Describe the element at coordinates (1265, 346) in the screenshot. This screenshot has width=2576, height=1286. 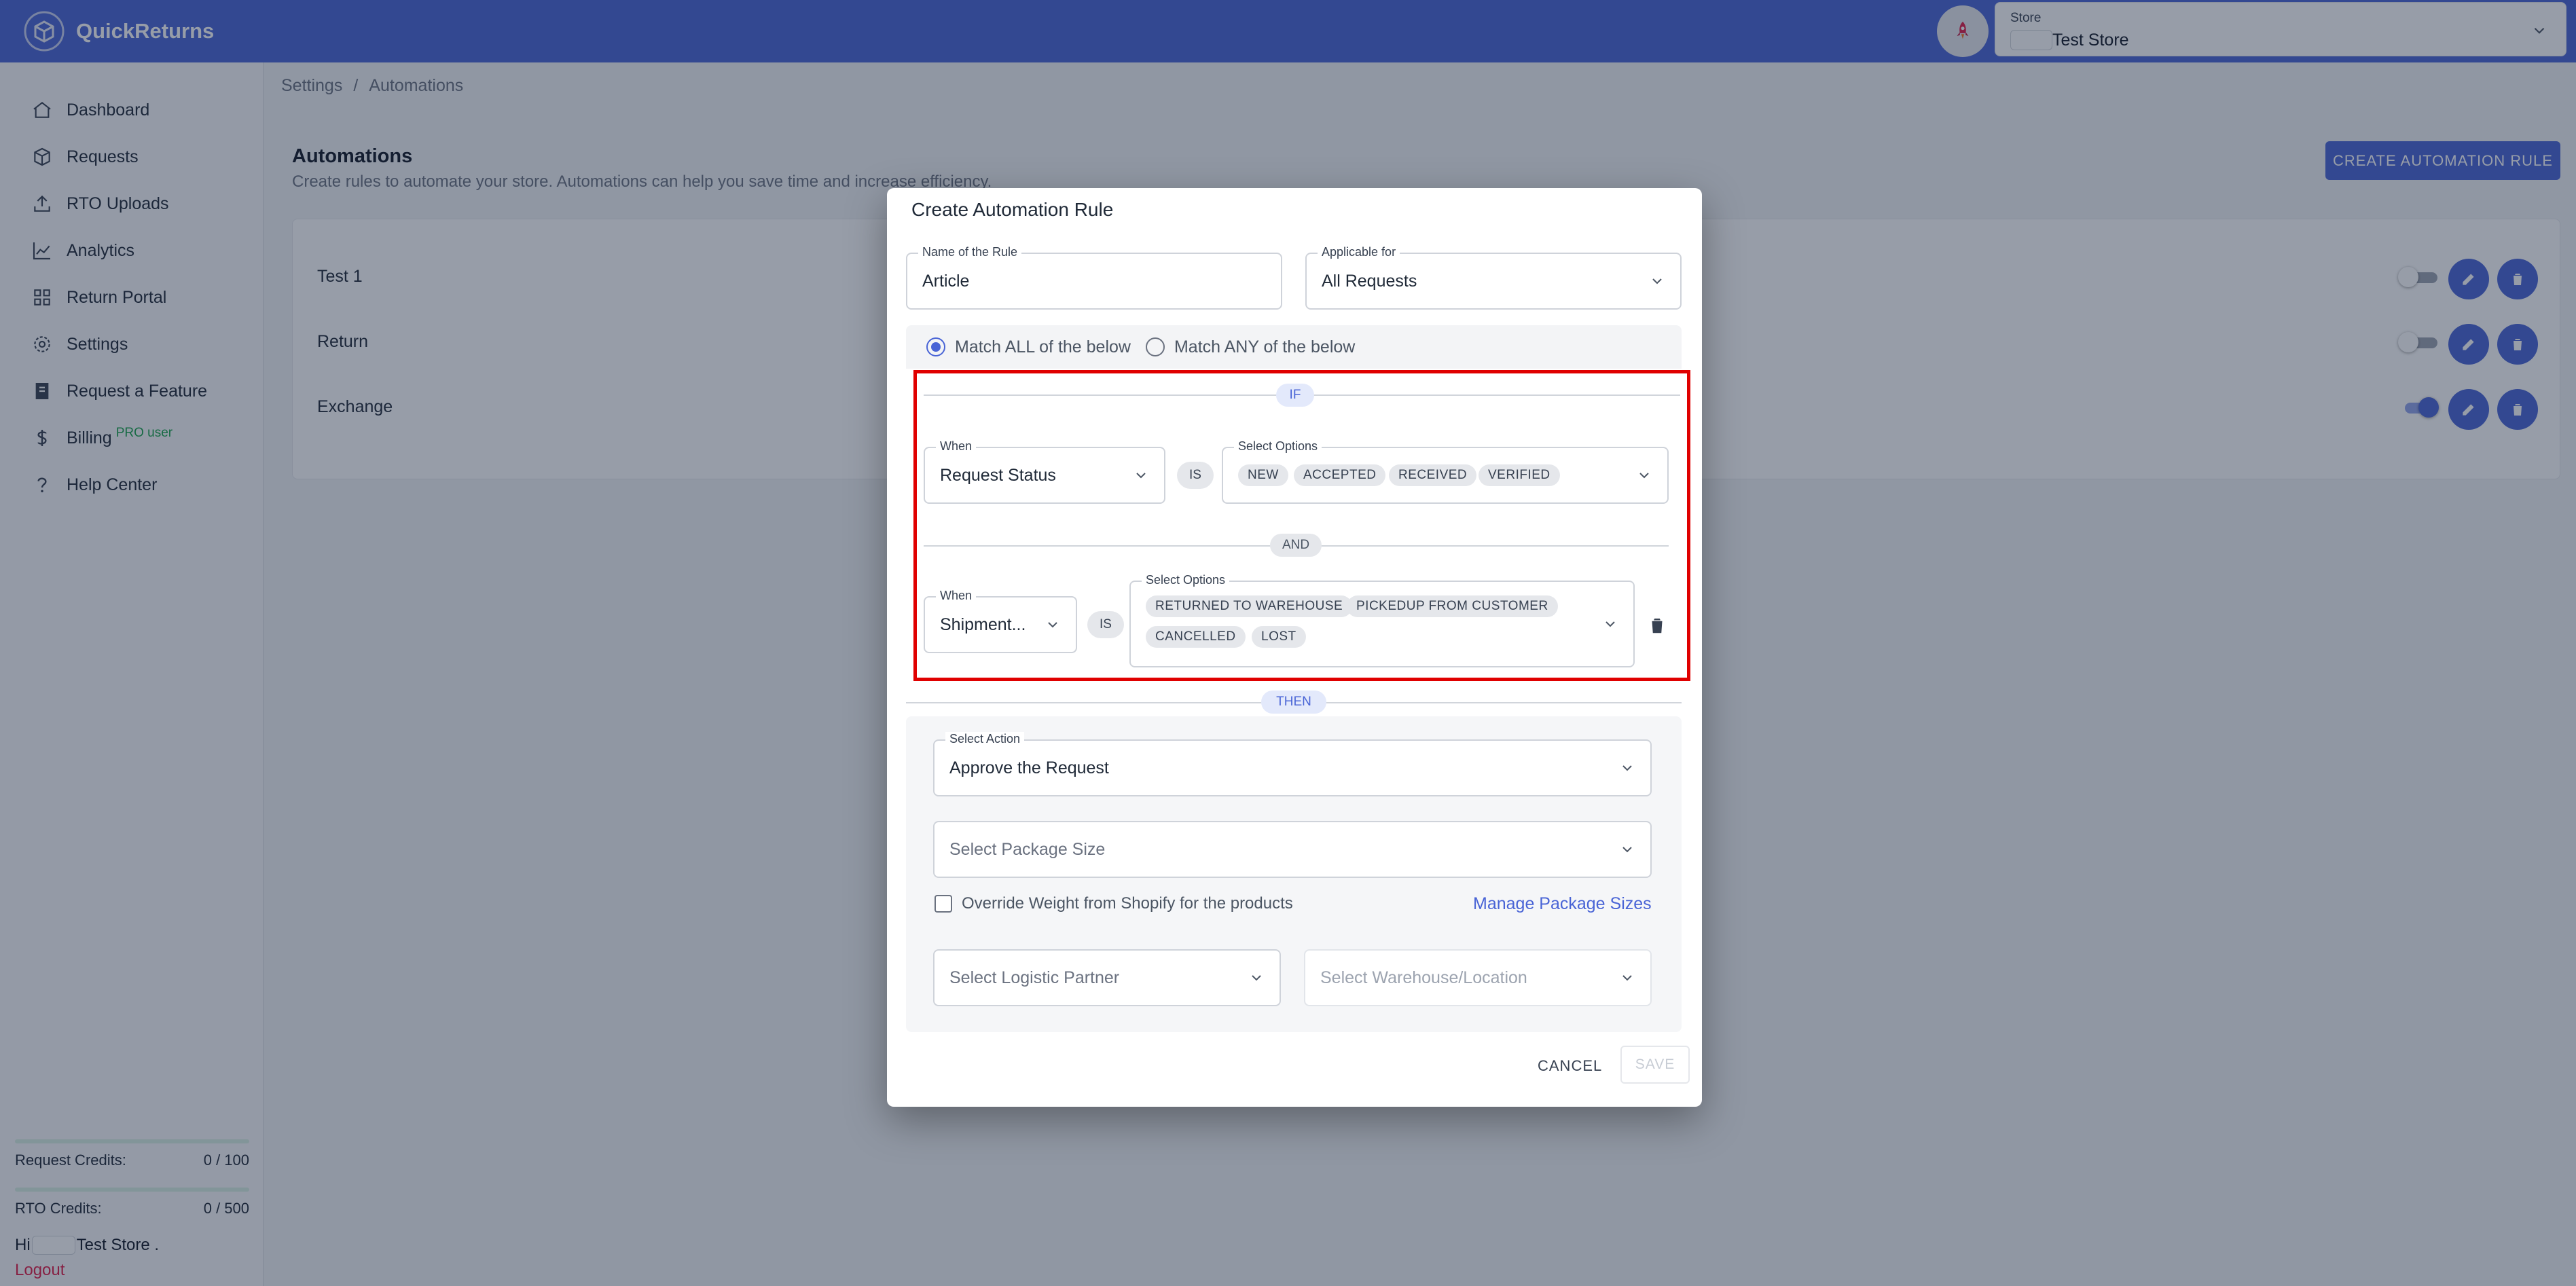
I see `match-any-label: Match ANY of the below` at that location.